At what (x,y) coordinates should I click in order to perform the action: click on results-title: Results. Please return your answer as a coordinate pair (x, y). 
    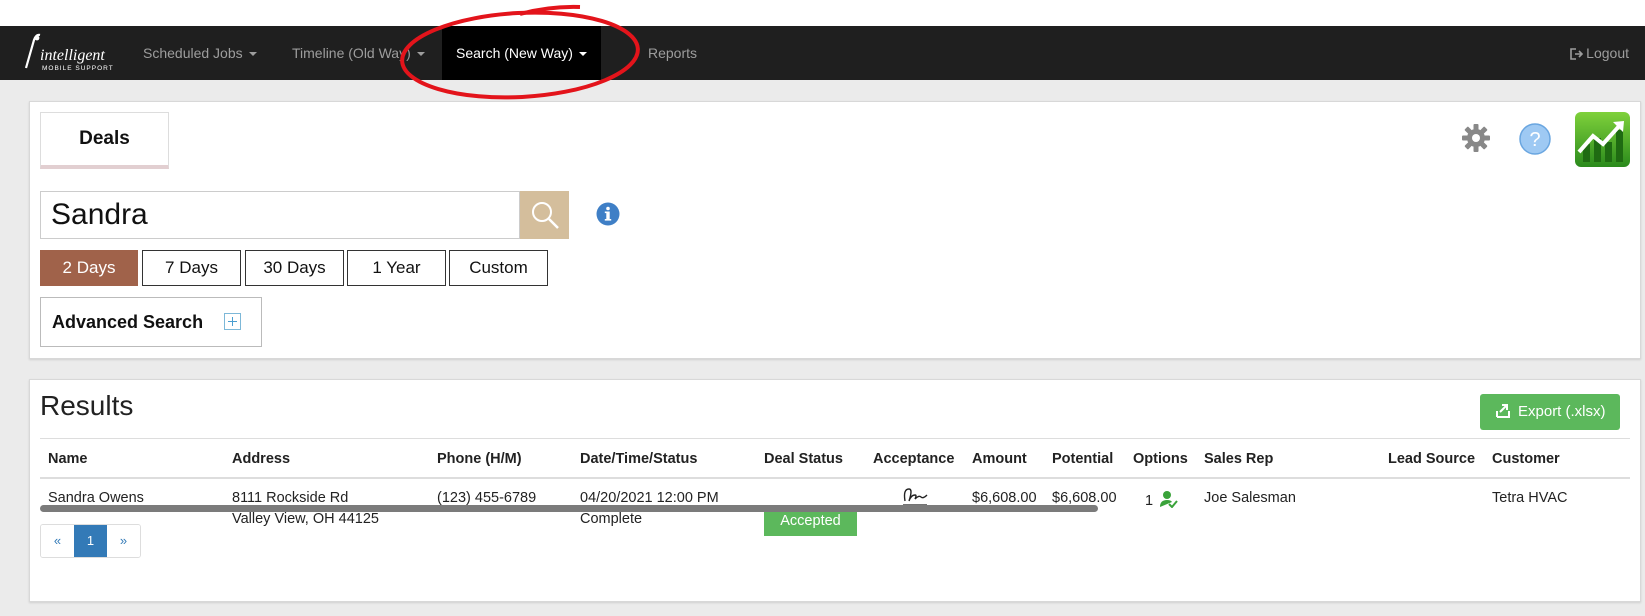
    Looking at the image, I should click on (87, 405).